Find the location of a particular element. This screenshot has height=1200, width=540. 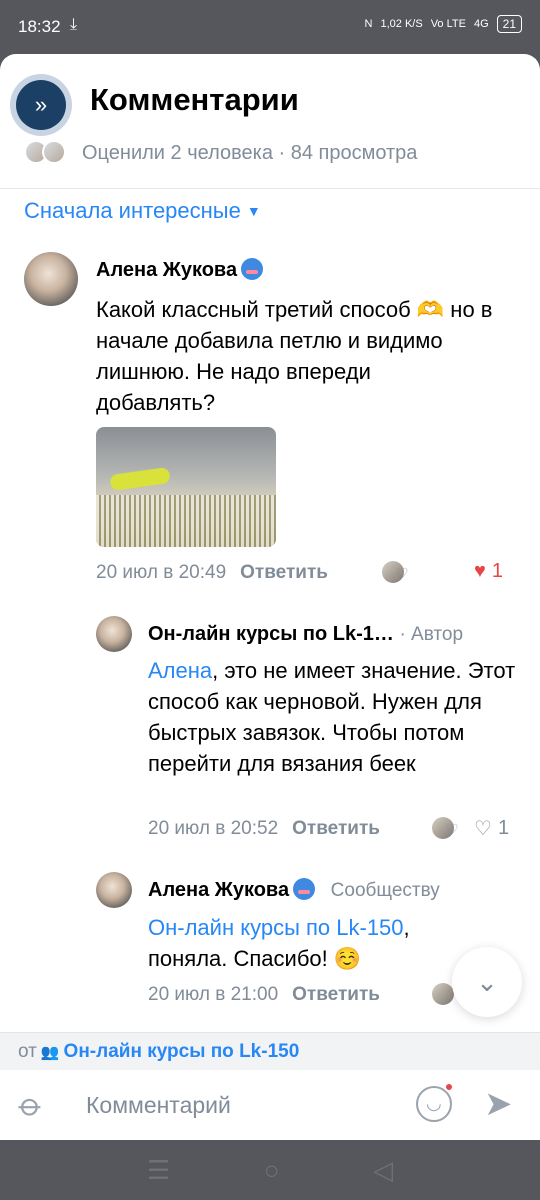

scroll-down-button: ⌄ is located at coordinates (487, 982).